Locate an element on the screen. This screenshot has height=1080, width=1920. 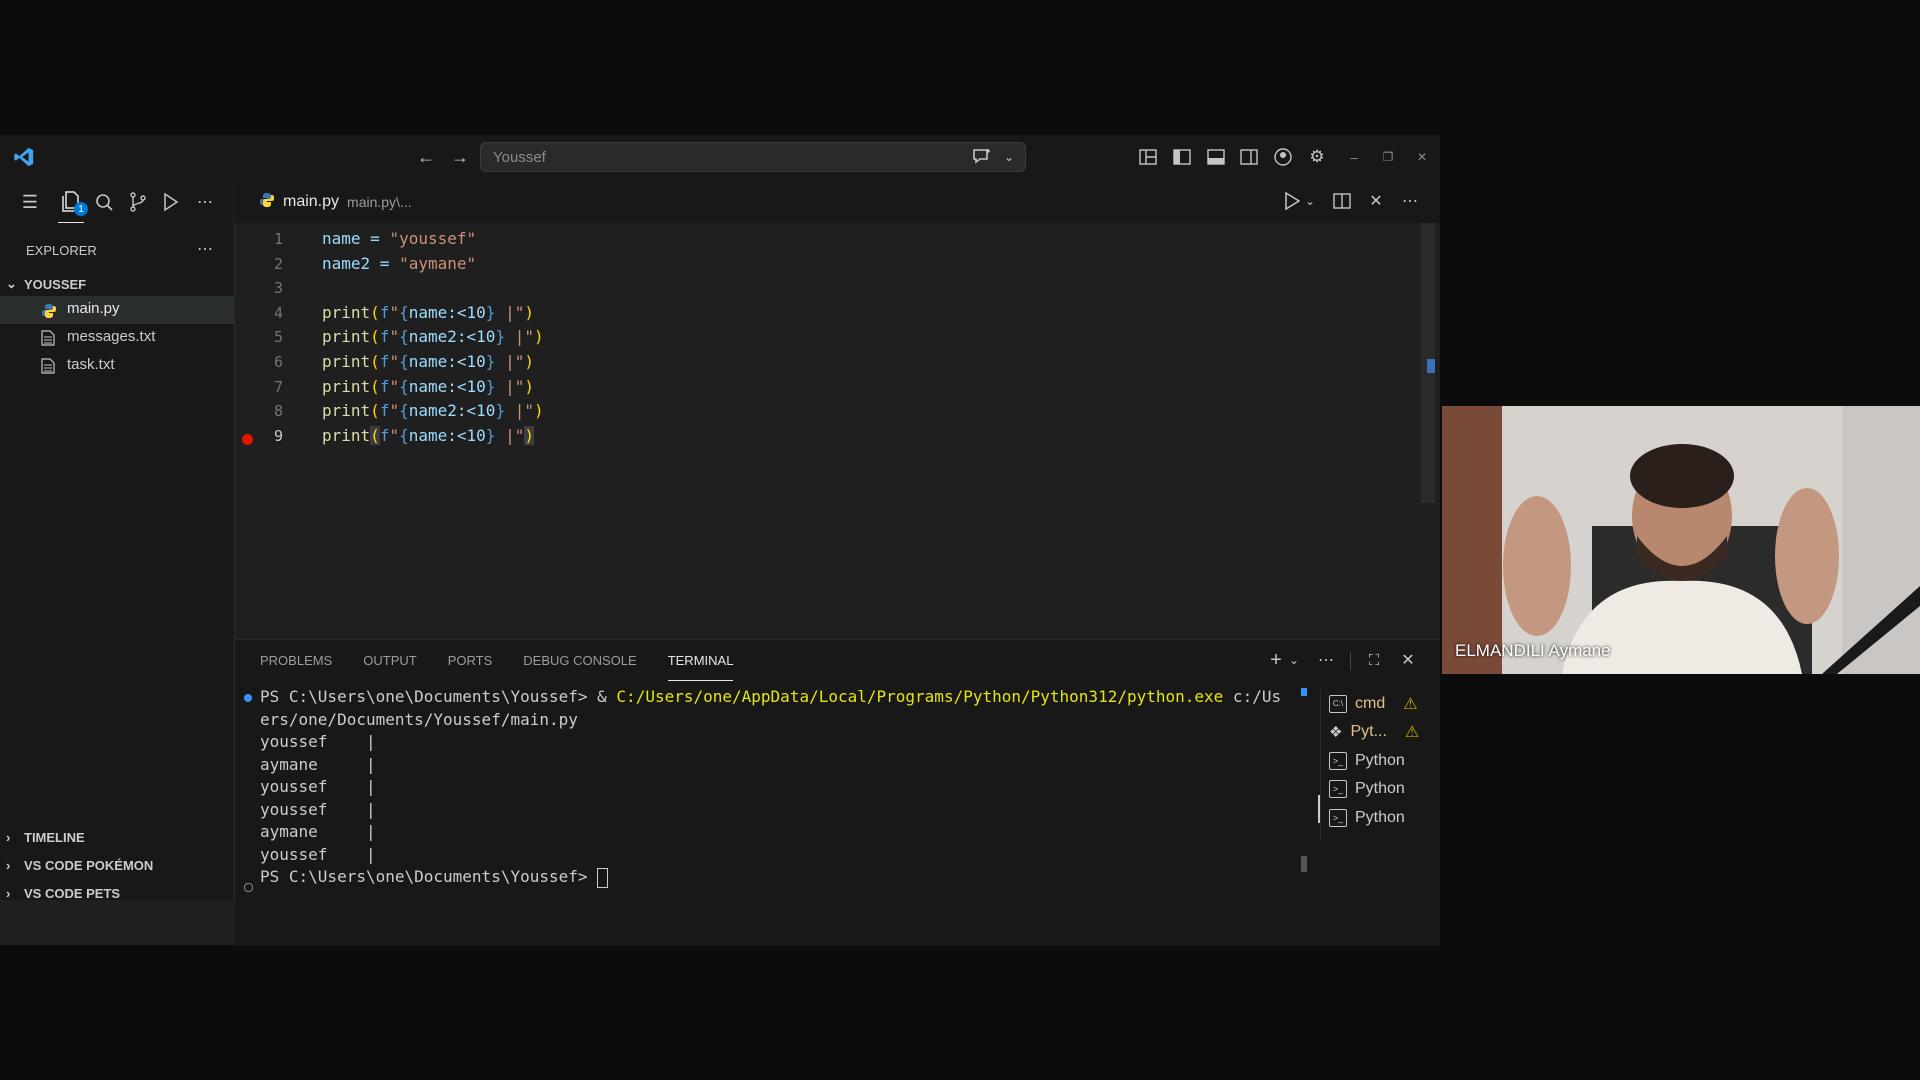
tab-debug-console: DEBUG CONSOLE is located at coordinates (579, 660).